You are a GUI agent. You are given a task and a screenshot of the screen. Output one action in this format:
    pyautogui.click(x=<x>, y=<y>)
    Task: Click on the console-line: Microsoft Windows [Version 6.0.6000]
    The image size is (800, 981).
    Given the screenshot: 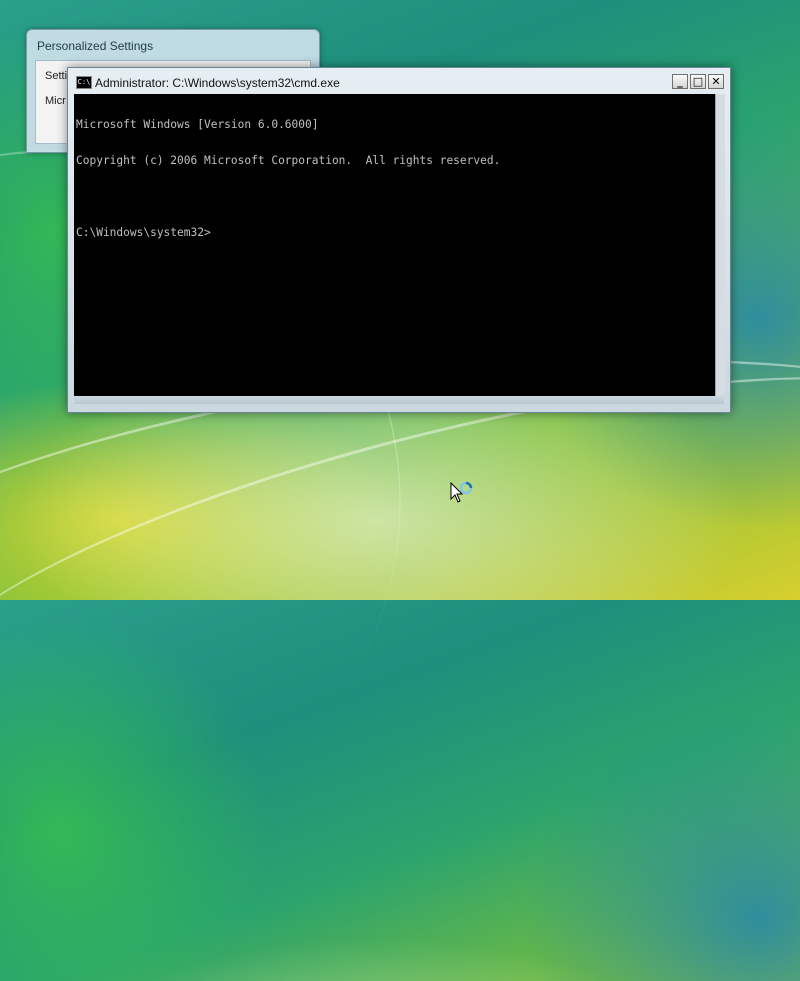 What is the action you would take?
    pyautogui.click(x=197, y=124)
    